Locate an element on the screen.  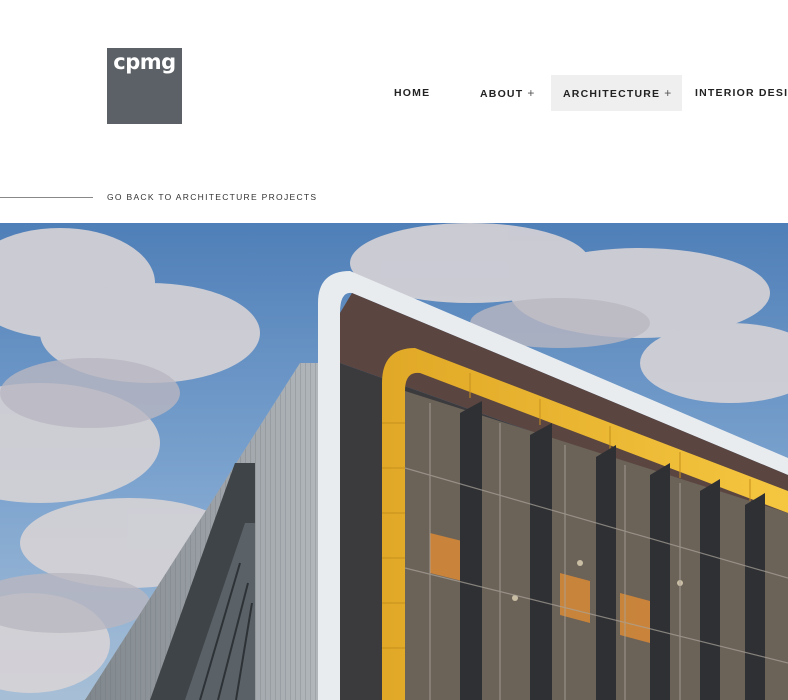
divider-line is located at coordinates (46, 197).